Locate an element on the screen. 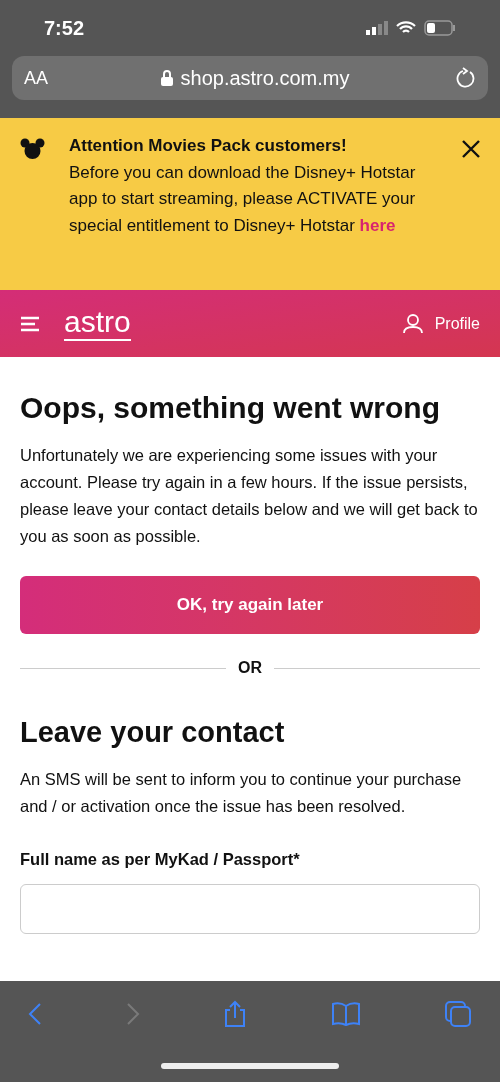 The width and height of the screenshot is (500, 1082). here-link: here is located at coordinates (377, 225).